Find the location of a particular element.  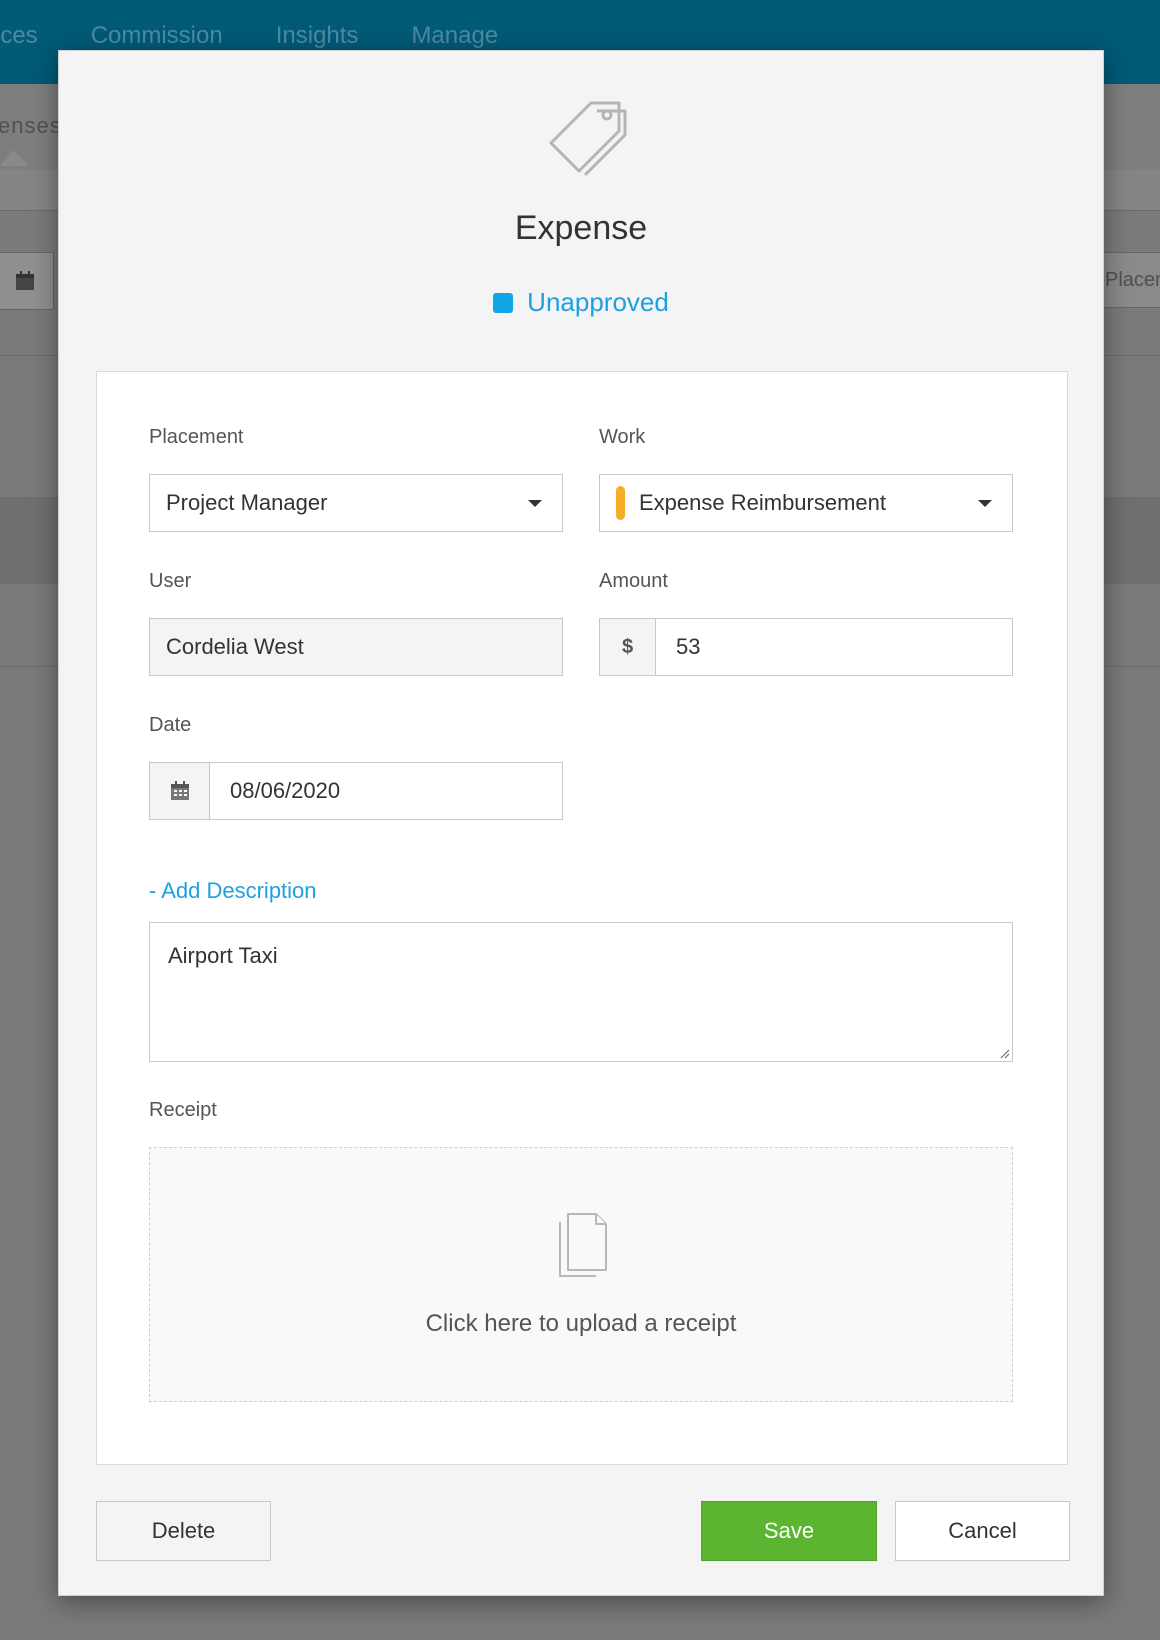

date-value: 08/06/2020 is located at coordinates (285, 790).